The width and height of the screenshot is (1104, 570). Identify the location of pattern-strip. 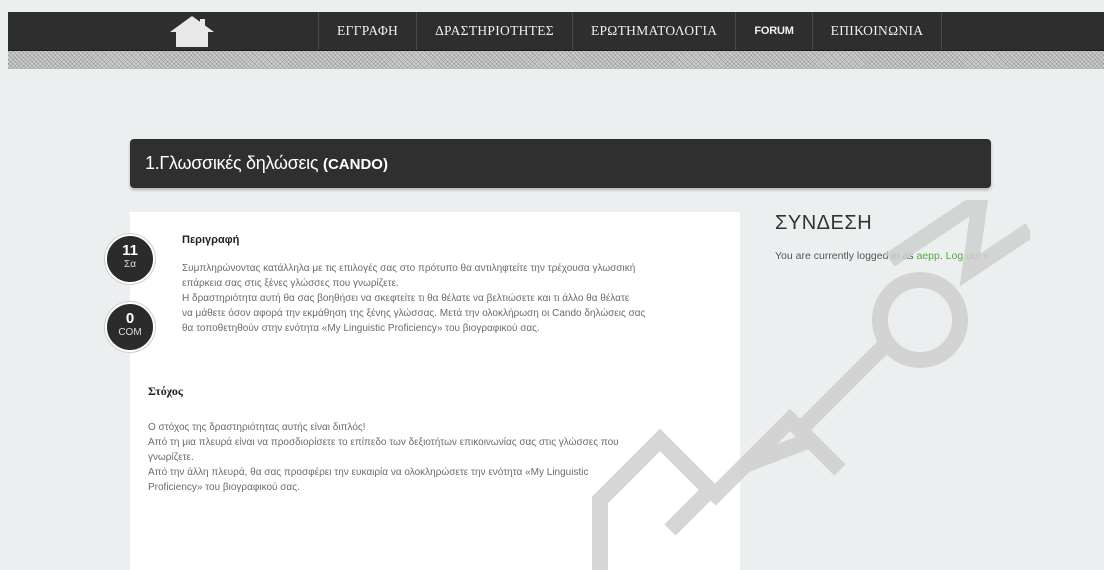
(556, 60).